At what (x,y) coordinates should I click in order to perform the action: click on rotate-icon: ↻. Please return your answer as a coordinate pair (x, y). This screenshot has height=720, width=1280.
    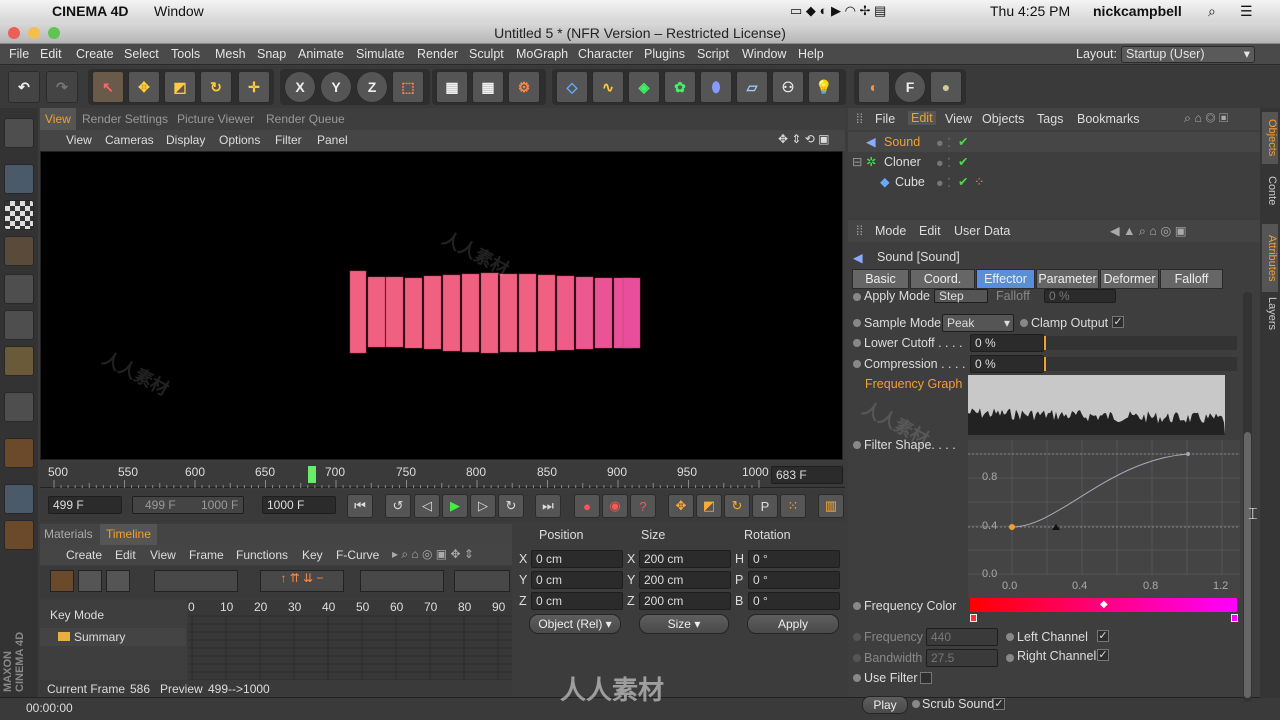
    Looking at the image, I should click on (216, 87).